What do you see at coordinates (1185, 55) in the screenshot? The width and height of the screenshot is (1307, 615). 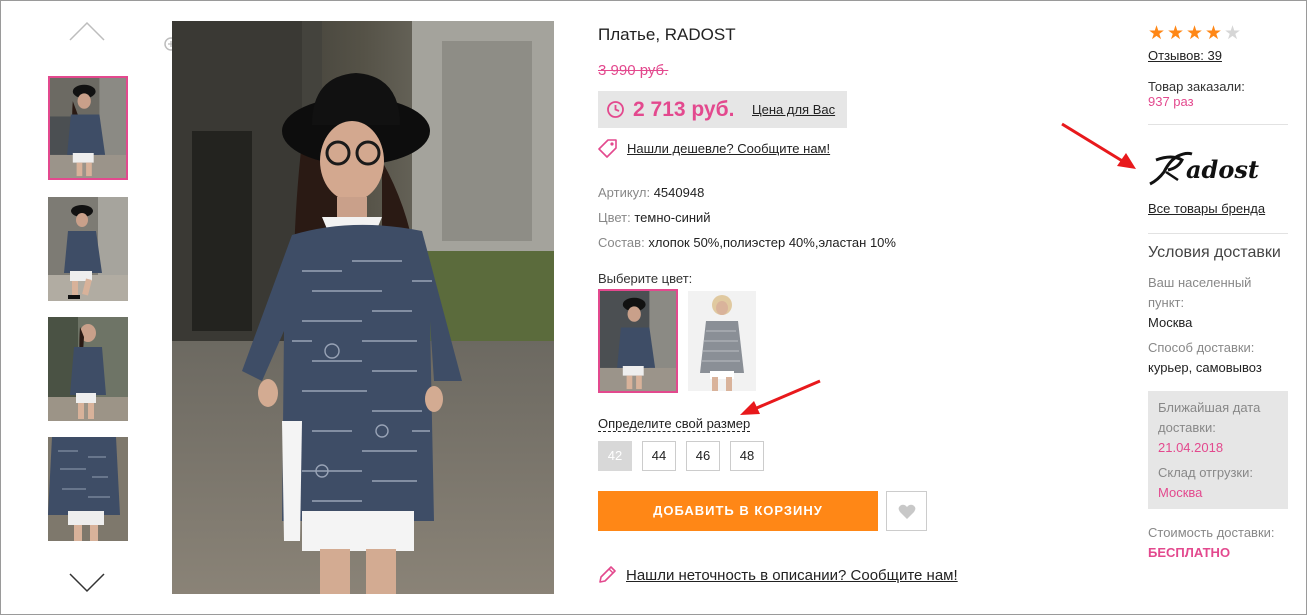 I see `reviews-link: Отзывов: 39` at bounding box center [1185, 55].